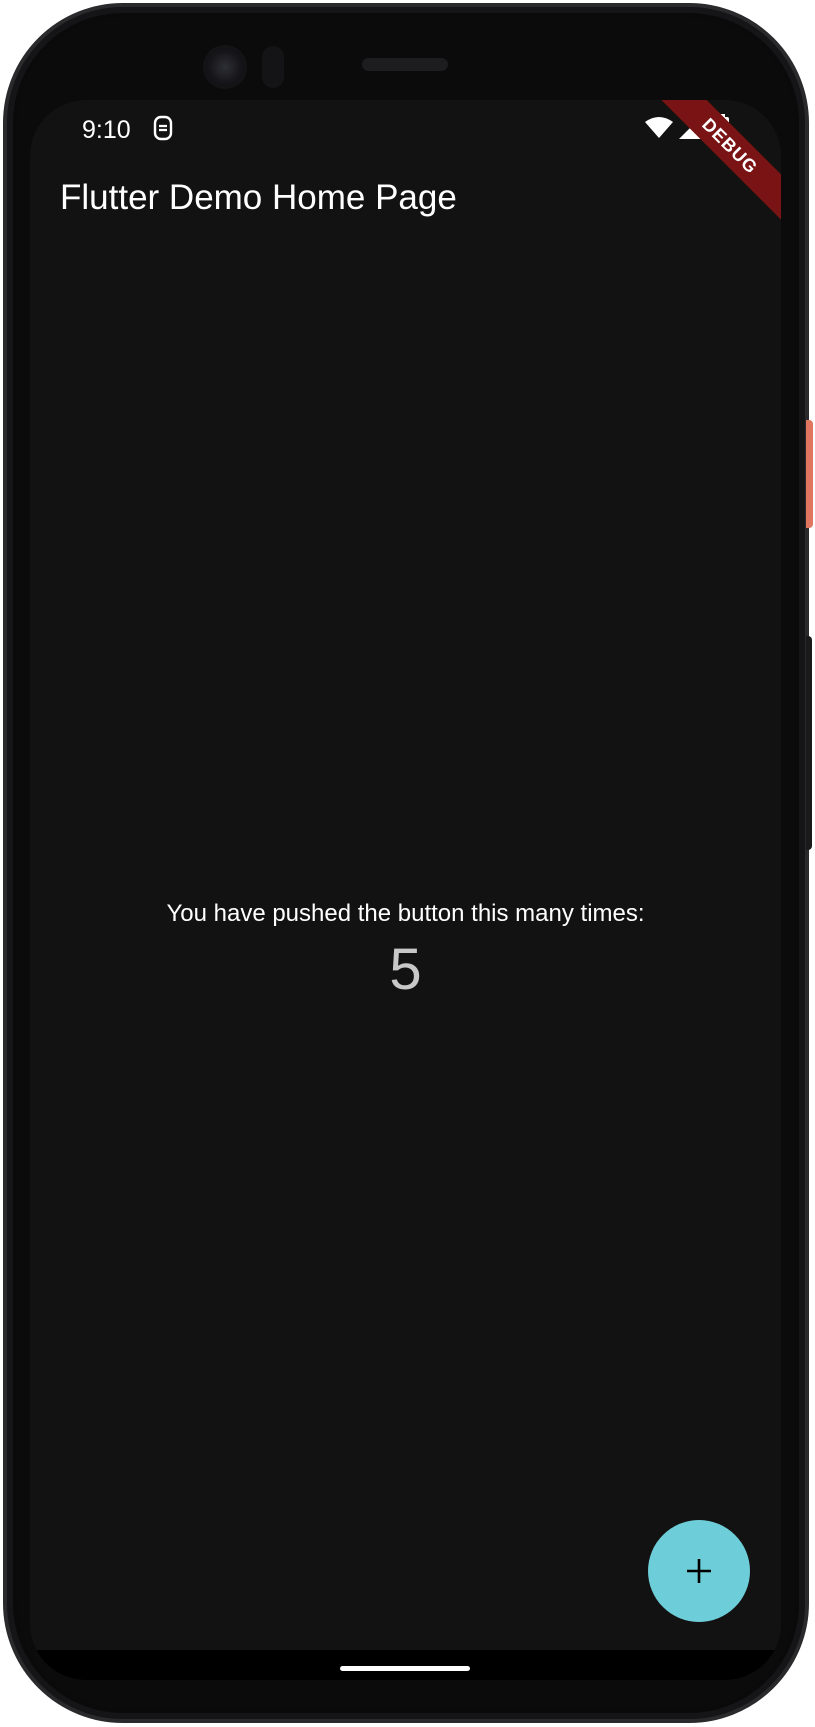  I want to click on status-bar: 9:10, so click(405, 129).